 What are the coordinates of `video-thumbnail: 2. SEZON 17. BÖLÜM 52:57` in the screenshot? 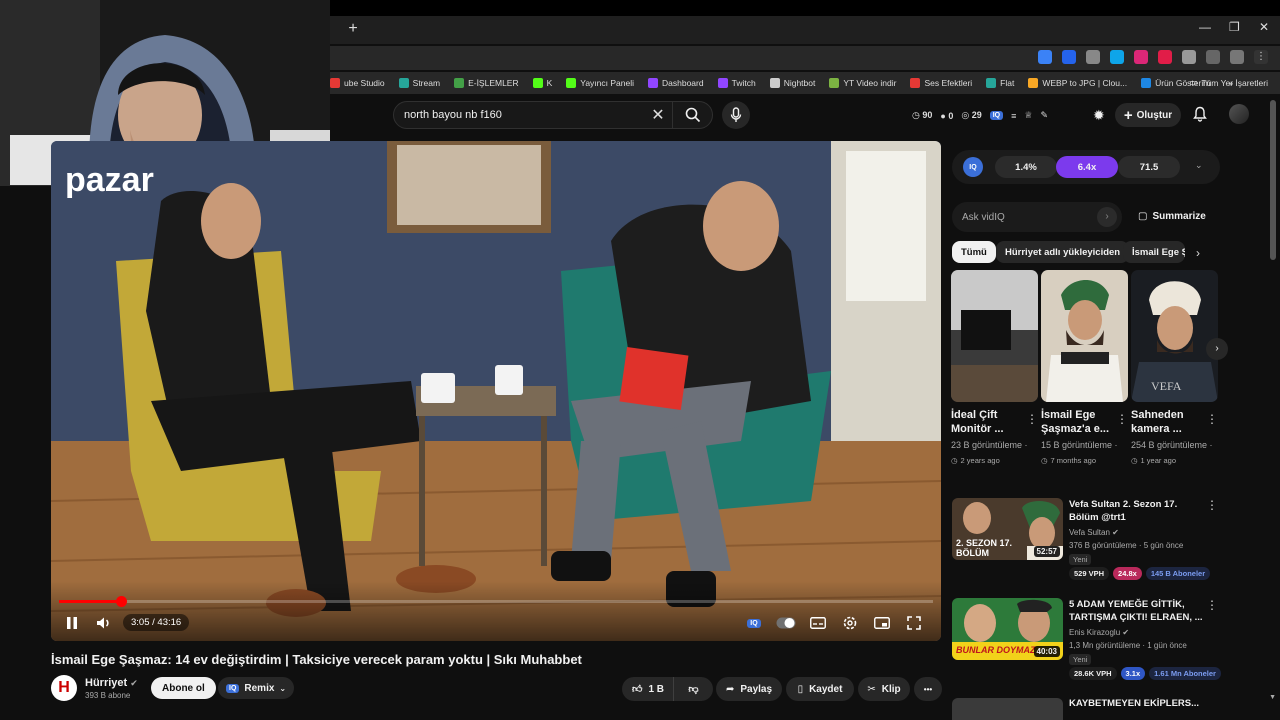 It's located at (1007, 529).